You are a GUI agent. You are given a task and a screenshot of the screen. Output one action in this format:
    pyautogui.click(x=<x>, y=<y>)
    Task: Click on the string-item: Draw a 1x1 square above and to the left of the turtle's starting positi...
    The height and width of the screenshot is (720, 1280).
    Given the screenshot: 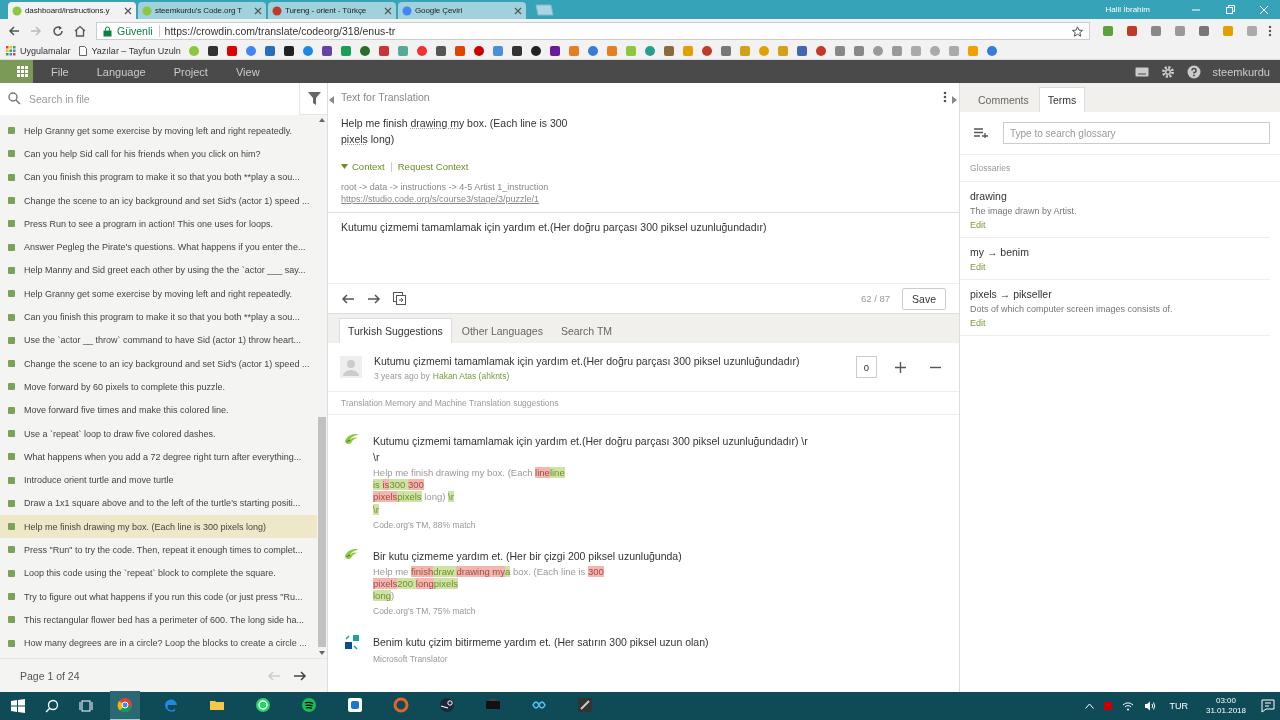 What is the action you would take?
    pyautogui.click(x=158, y=503)
    